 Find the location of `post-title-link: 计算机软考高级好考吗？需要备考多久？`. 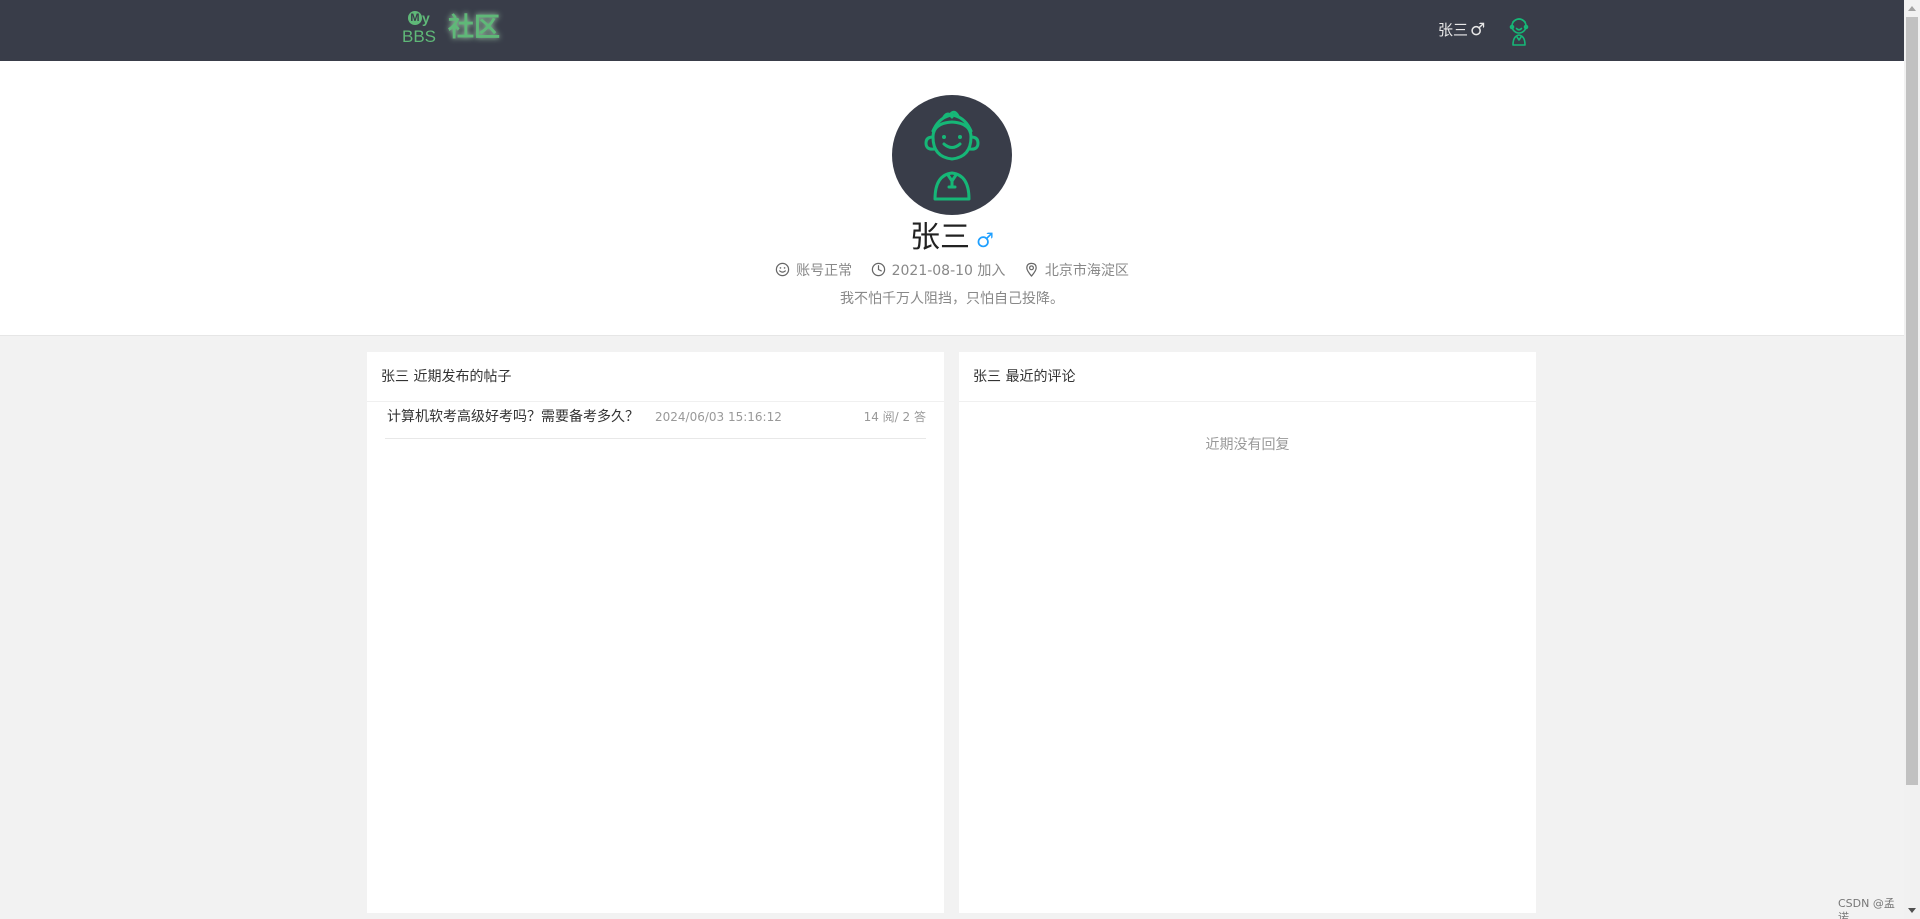

post-title-link: 计算机软考高级好考吗？需要备考多久？ is located at coordinates (513, 417).